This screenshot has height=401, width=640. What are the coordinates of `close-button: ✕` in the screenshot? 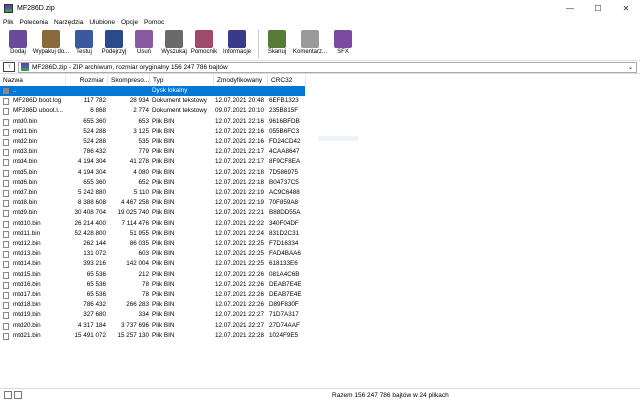 It's located at (626, 8).